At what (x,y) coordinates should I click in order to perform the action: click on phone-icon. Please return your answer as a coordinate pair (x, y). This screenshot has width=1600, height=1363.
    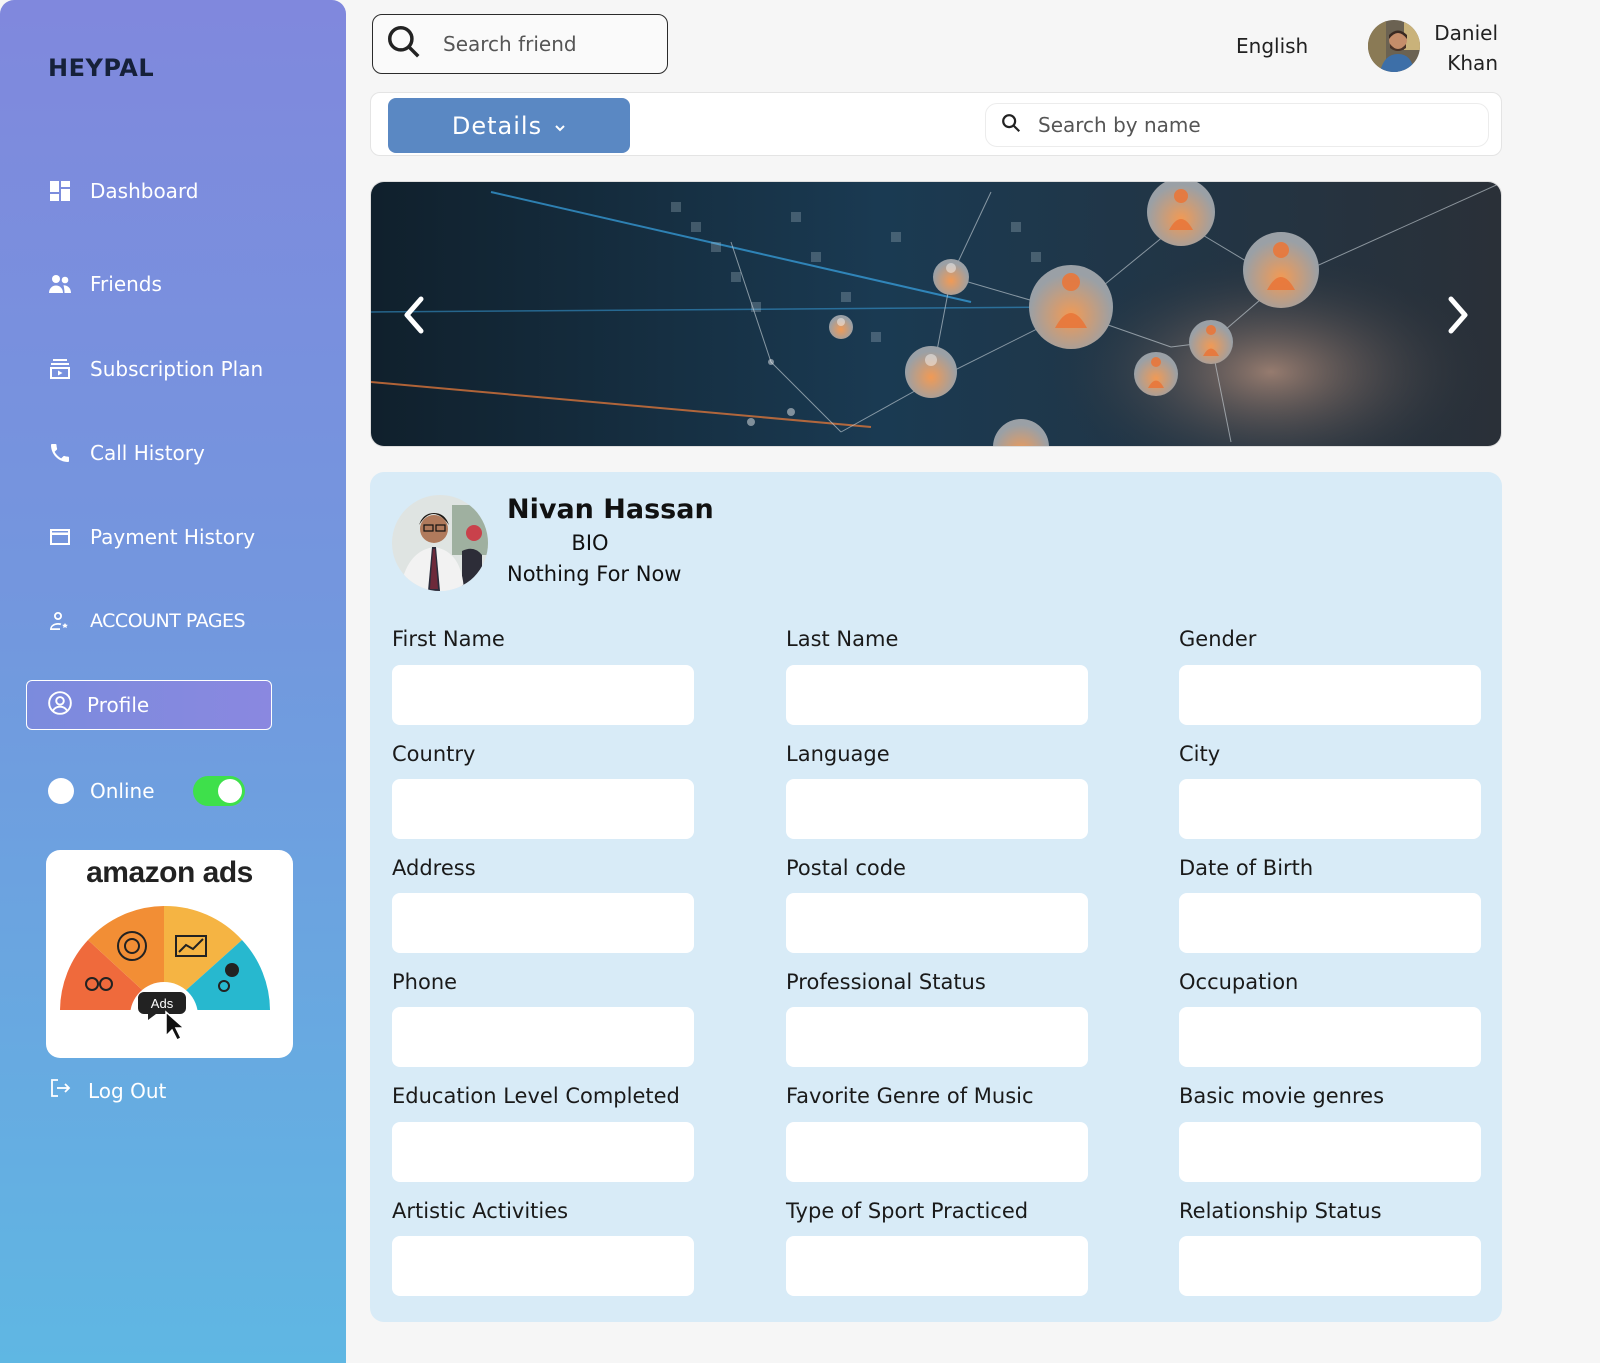
    Looking at the image, I should click on (60, 453).